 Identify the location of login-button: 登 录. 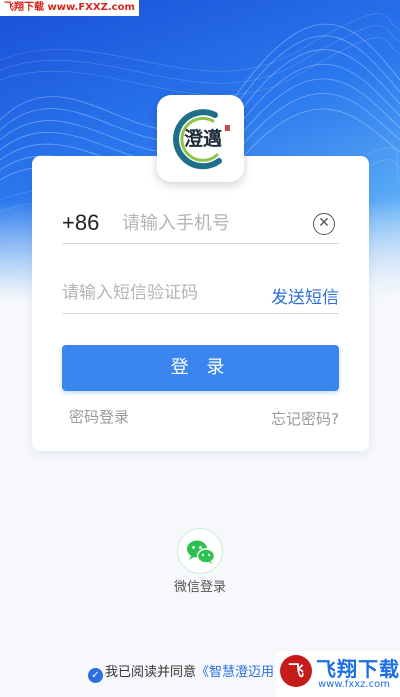
(200, 368).